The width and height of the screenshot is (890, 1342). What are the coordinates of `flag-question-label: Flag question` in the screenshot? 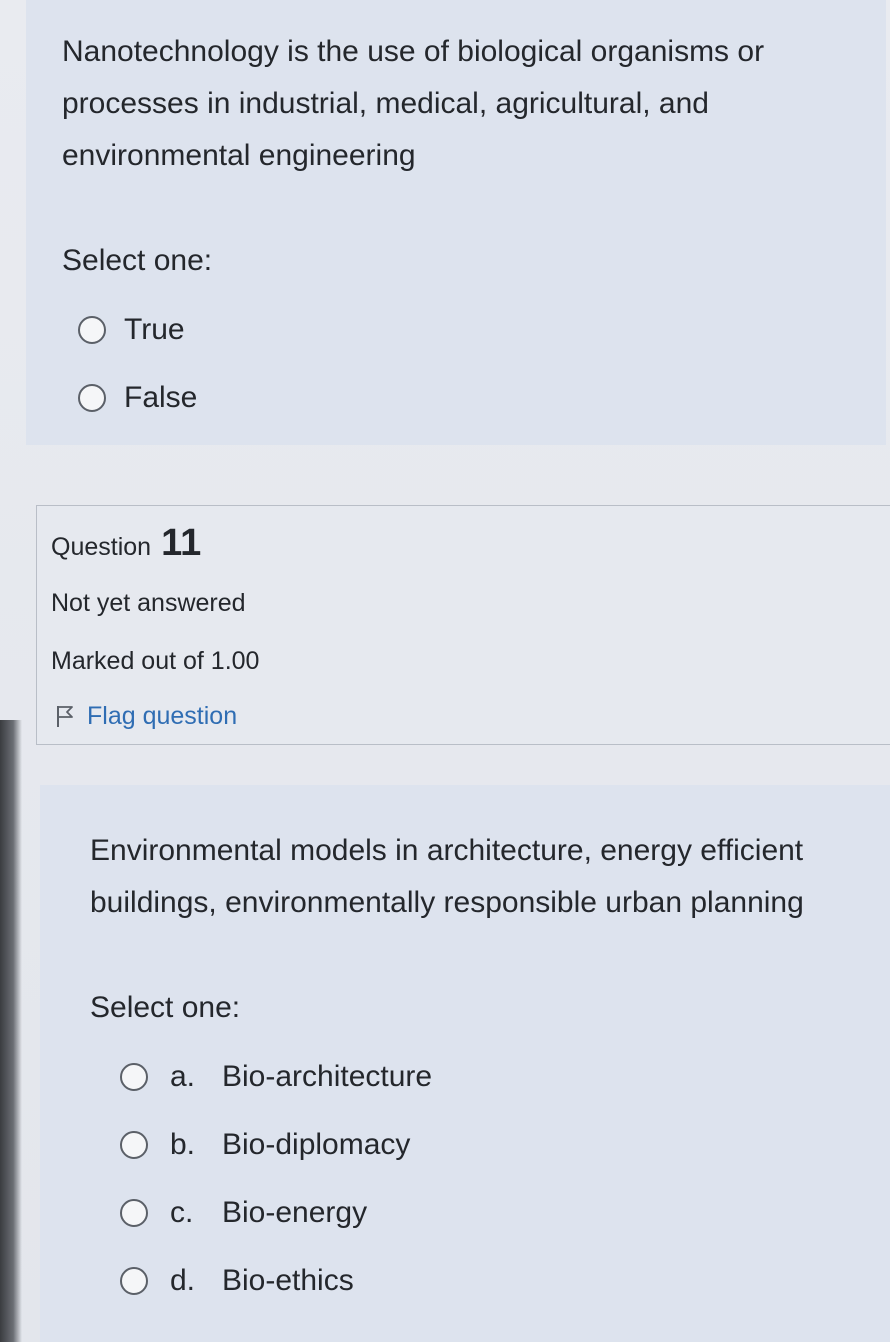 It's located at (162, 715).